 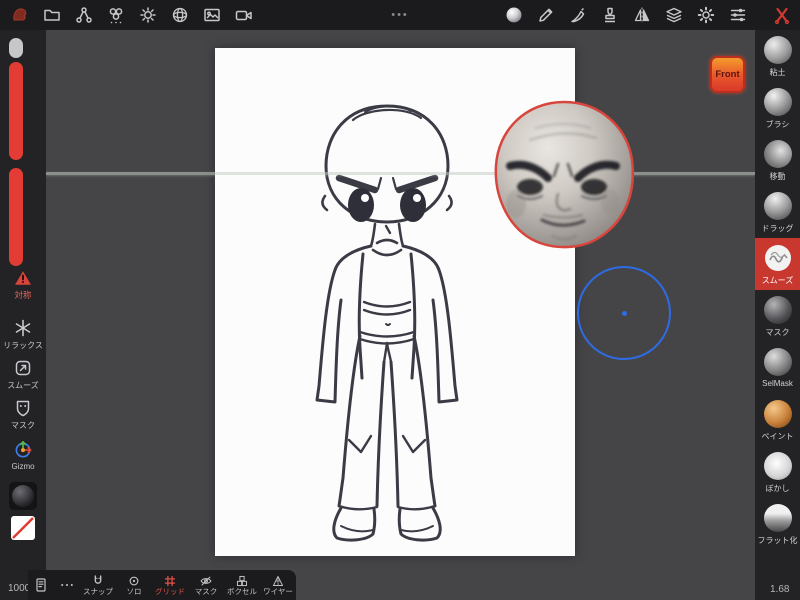 I want to click on tool-smooth-selected: スムーズ, so click(x=777, y=264).